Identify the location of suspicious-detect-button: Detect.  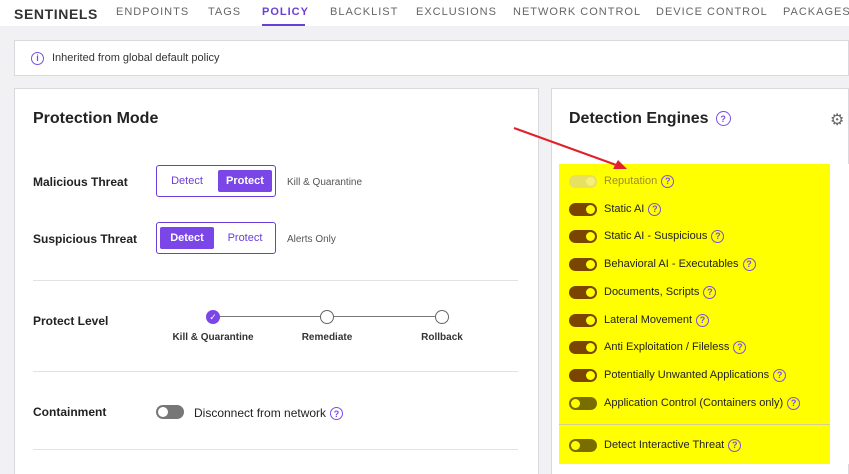
(187, 238).